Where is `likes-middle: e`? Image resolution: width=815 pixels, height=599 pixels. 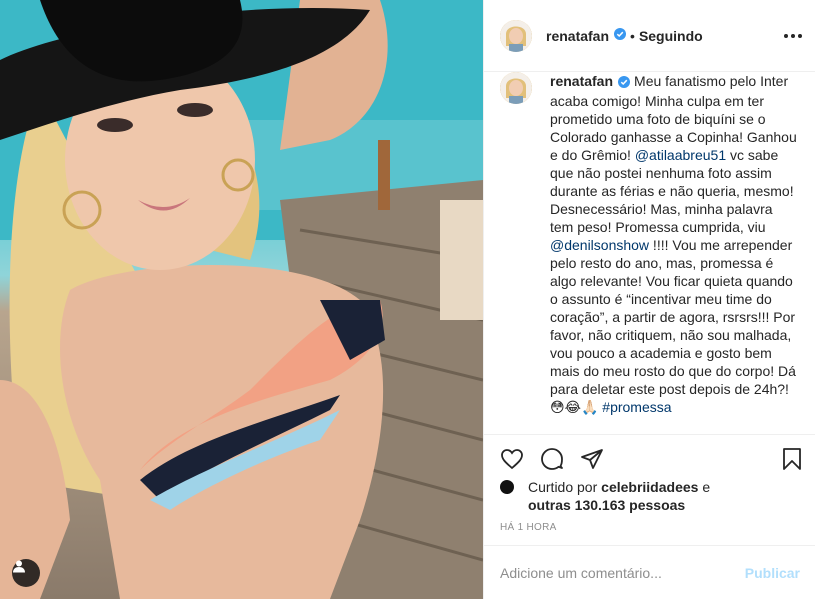
likes-middle: e is located at coordinates (704, 487).